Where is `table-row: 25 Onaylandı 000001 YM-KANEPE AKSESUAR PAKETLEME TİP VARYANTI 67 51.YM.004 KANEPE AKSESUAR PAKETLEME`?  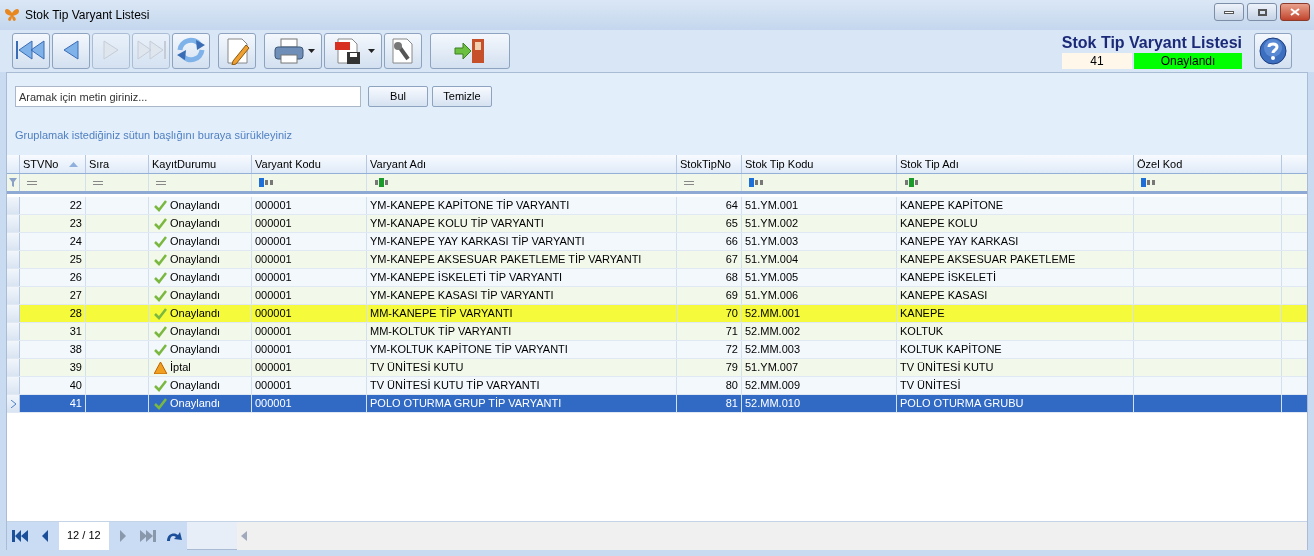
table-row: 25 Onaylandı 000001 YM-KANEPE AKSESUAR PAKETLEME TİP VARYANTI 67 51.YM.004 KANEPE AKSESUAR PAKETLEME is located at coordinates (657, 260).